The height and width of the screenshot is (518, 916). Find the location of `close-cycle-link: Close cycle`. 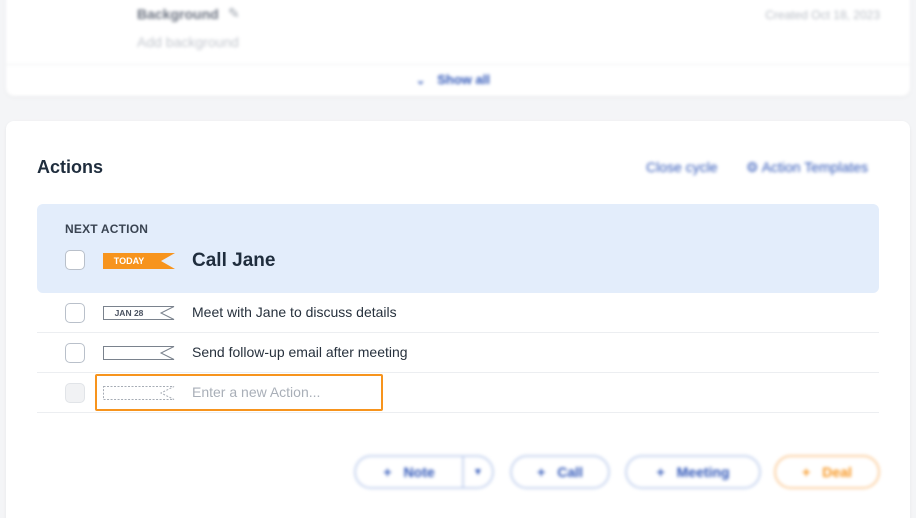

close-cycle-link: Close cycle is located at coordinates (682, 167).